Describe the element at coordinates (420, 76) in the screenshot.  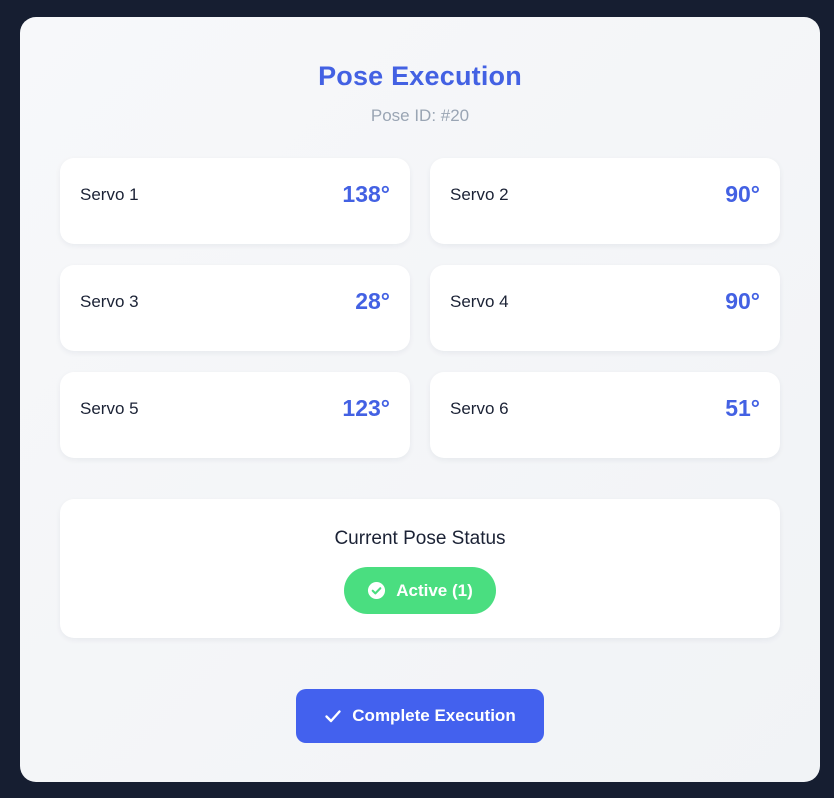
I see `page-title: Pose Execution` at that location.